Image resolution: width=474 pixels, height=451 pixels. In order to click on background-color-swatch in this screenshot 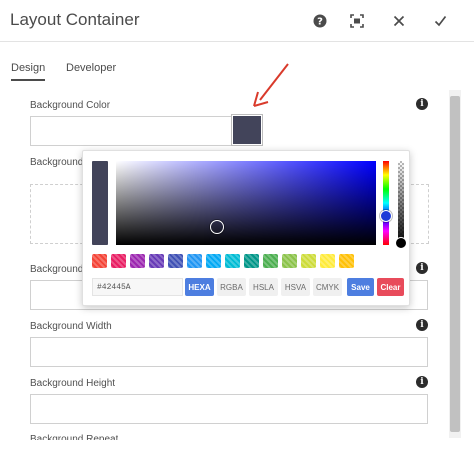, I will do `click(247, 130)`.